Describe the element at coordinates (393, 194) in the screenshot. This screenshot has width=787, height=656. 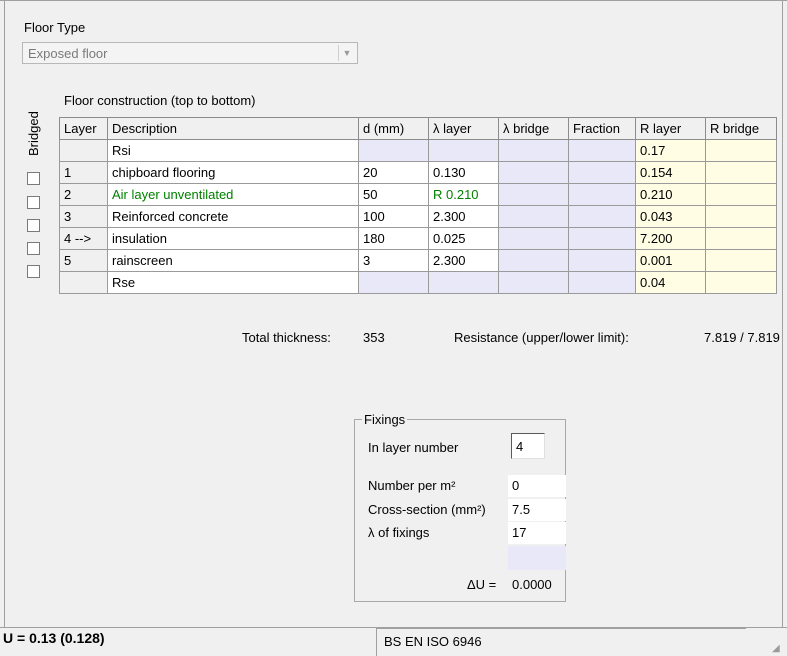
I see `thickness-cell: 50` at that location.